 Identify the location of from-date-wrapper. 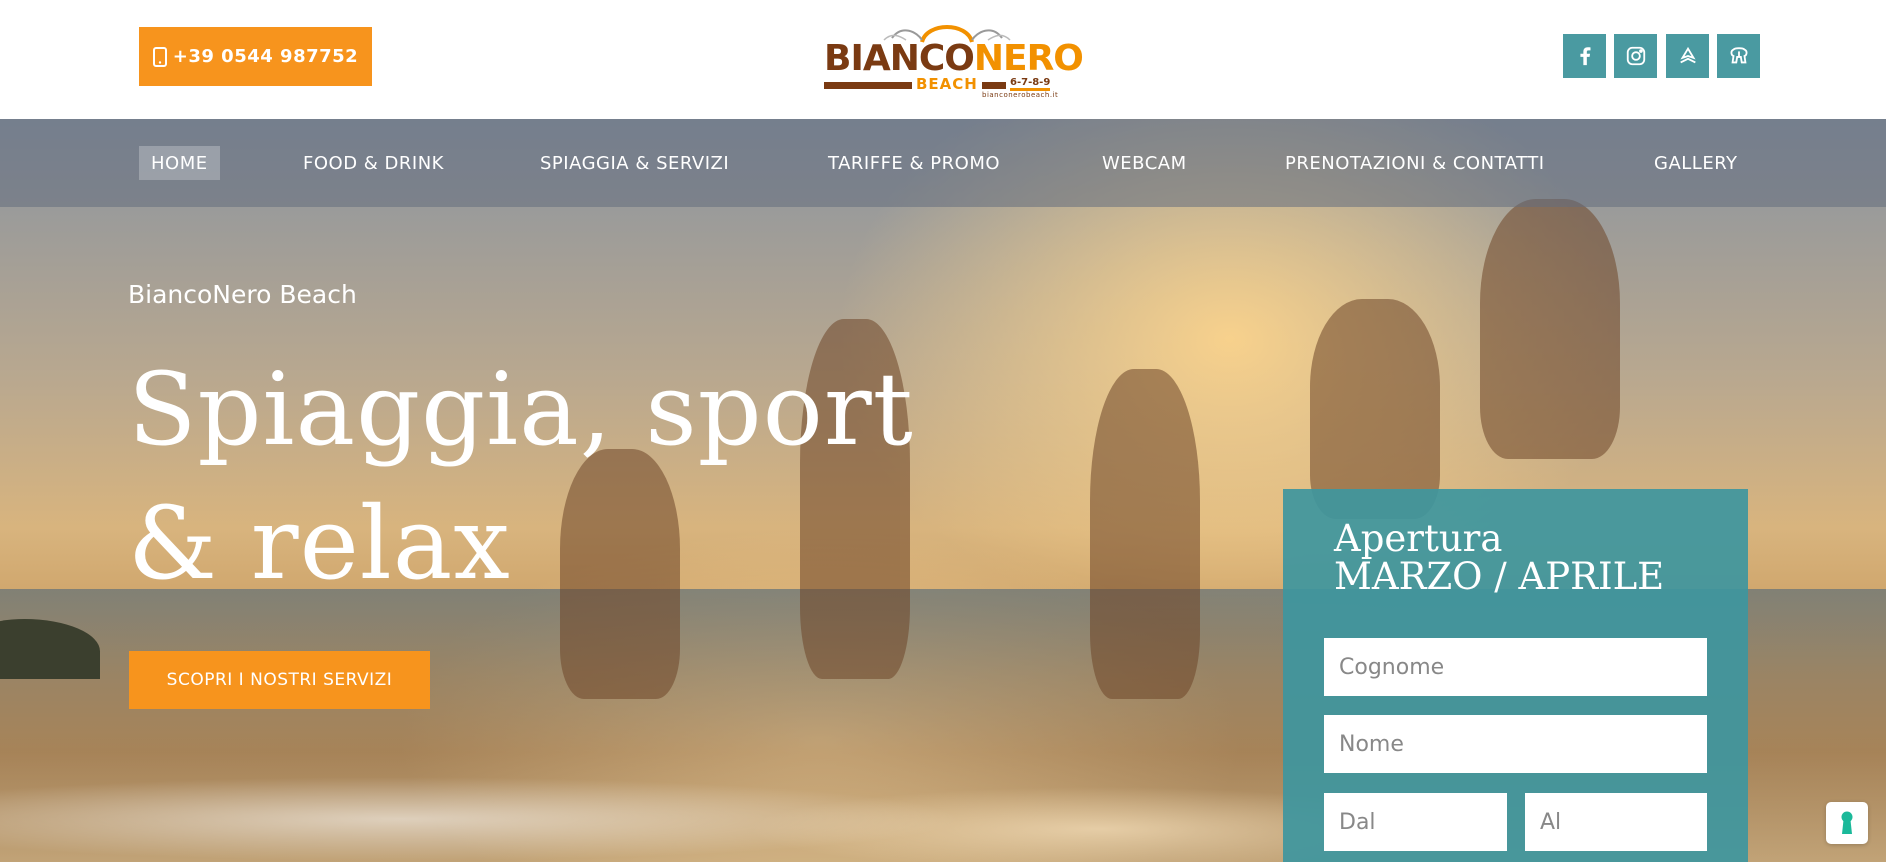
(1415, 822).